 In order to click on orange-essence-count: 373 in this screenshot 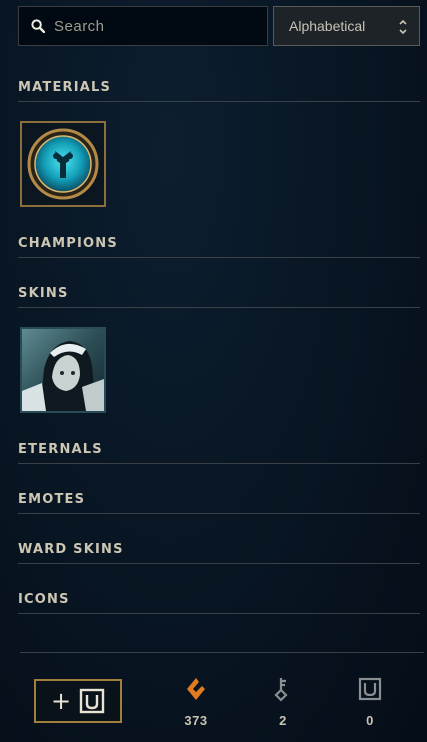, I will do `click(196, 720)`.